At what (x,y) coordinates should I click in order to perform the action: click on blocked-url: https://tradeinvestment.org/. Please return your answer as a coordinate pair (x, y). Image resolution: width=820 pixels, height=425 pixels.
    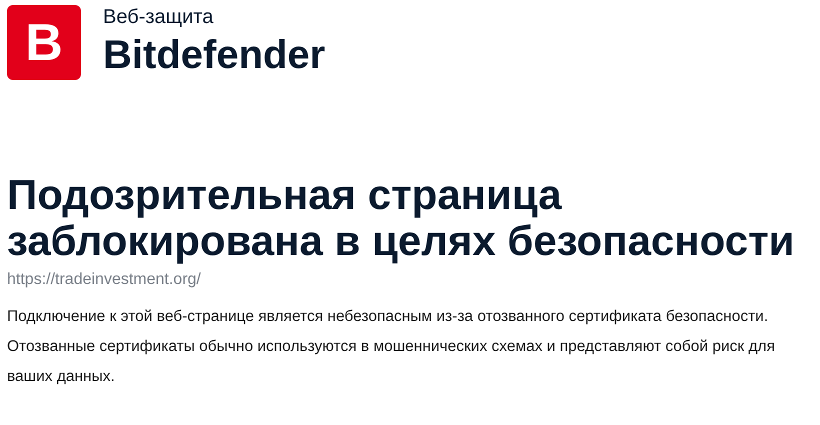
    Looking at the image, I should click on (104, 280).